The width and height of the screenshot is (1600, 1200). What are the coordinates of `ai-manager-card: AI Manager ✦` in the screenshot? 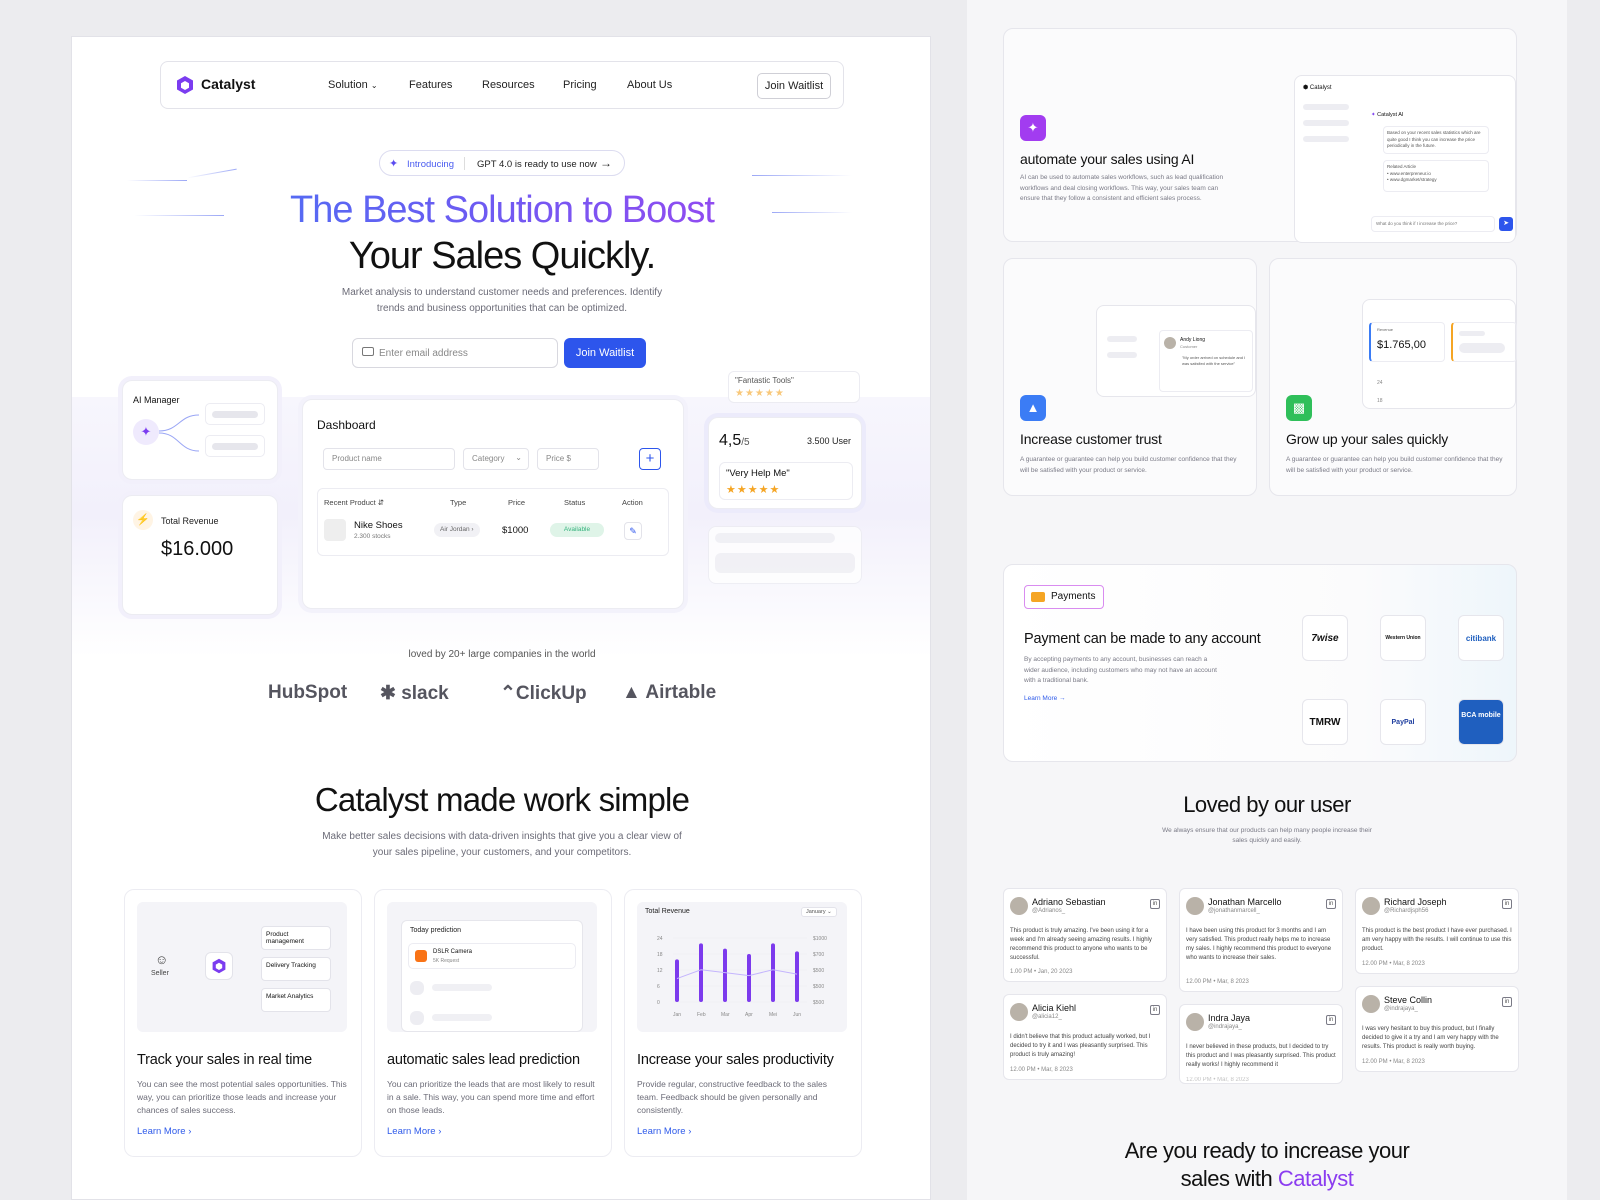 It's located at (200, 430).